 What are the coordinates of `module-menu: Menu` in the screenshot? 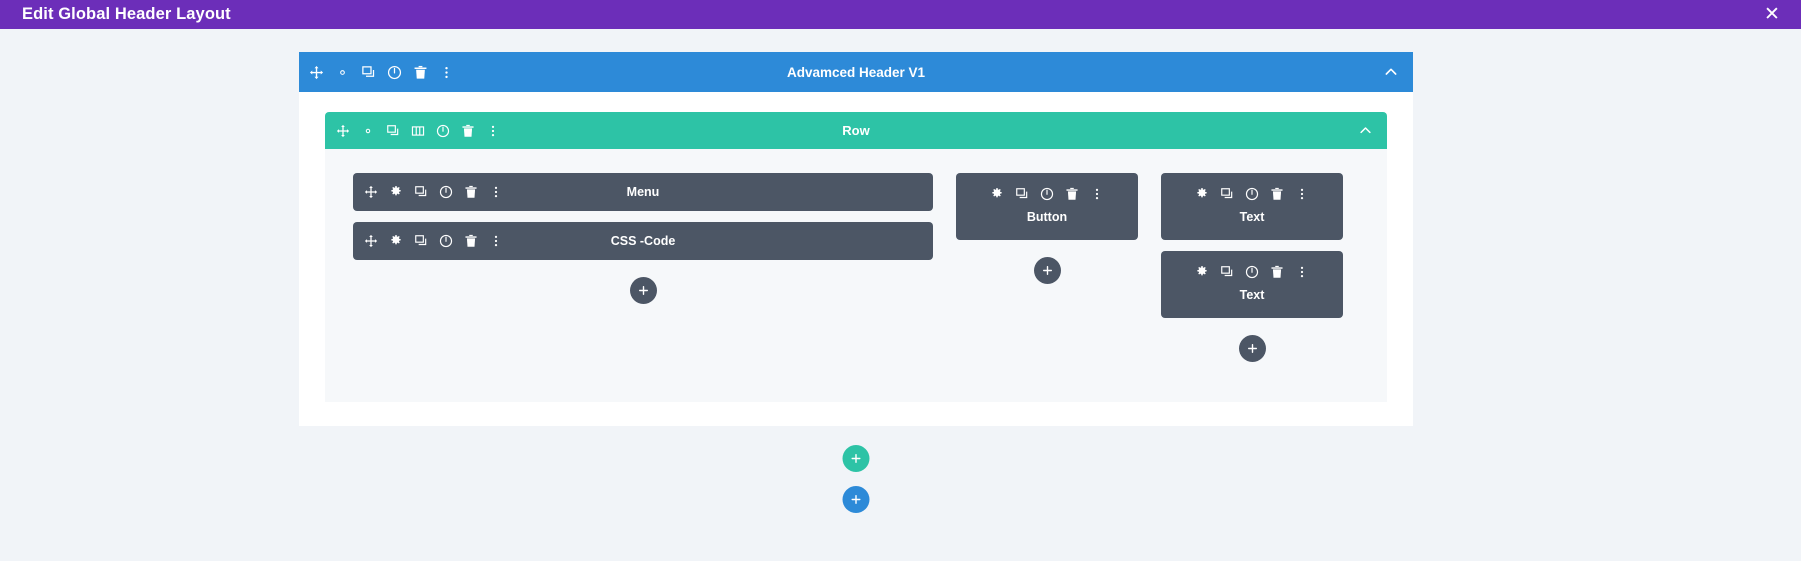 It's located at (643, 192).